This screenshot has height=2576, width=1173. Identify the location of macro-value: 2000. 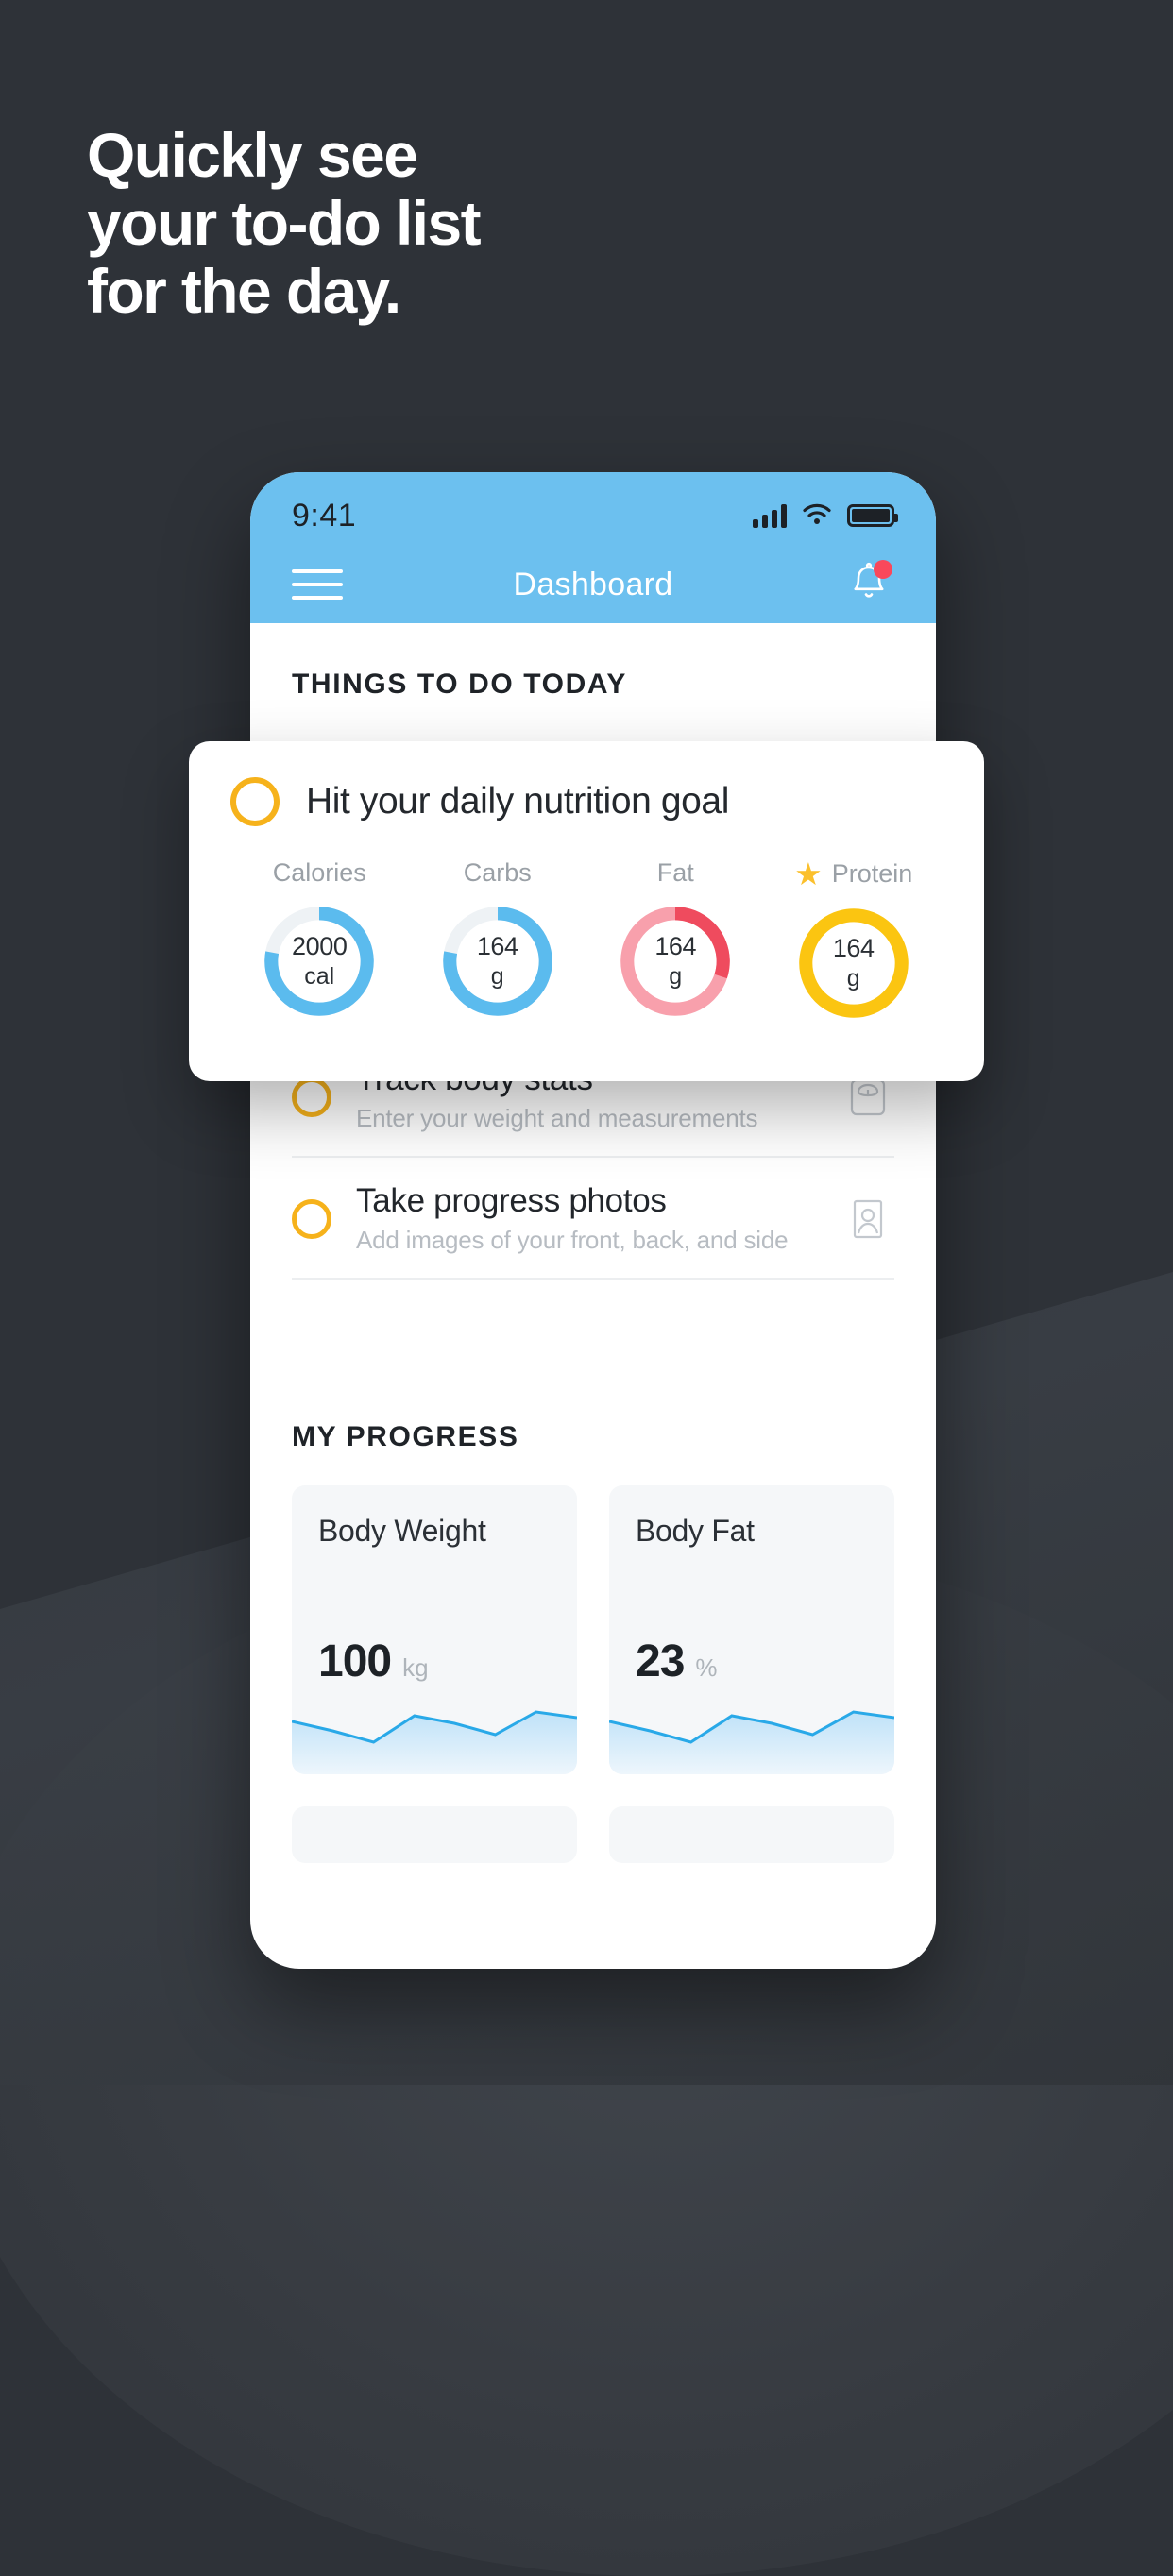
(320, 946).